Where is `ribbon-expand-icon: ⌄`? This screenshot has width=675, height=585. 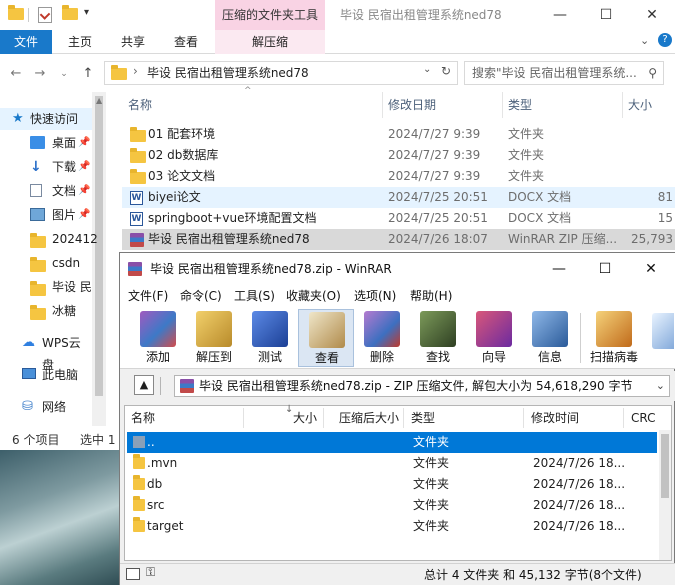 ribbon-expand-icon: ⌄ is located at coordinates (644, 40).